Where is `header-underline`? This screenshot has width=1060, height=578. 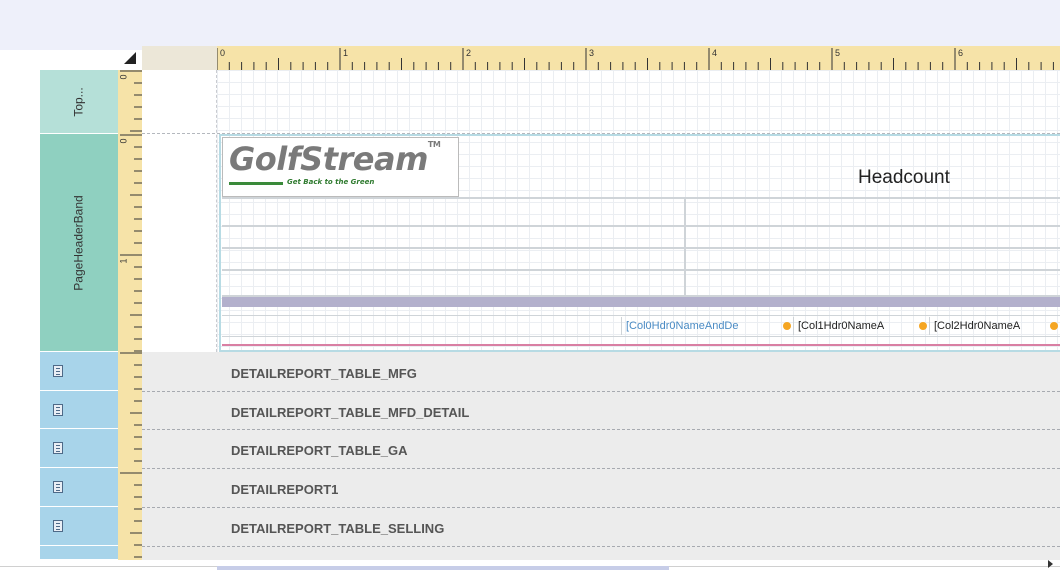
header-underline is located at coordinates (641, 345).